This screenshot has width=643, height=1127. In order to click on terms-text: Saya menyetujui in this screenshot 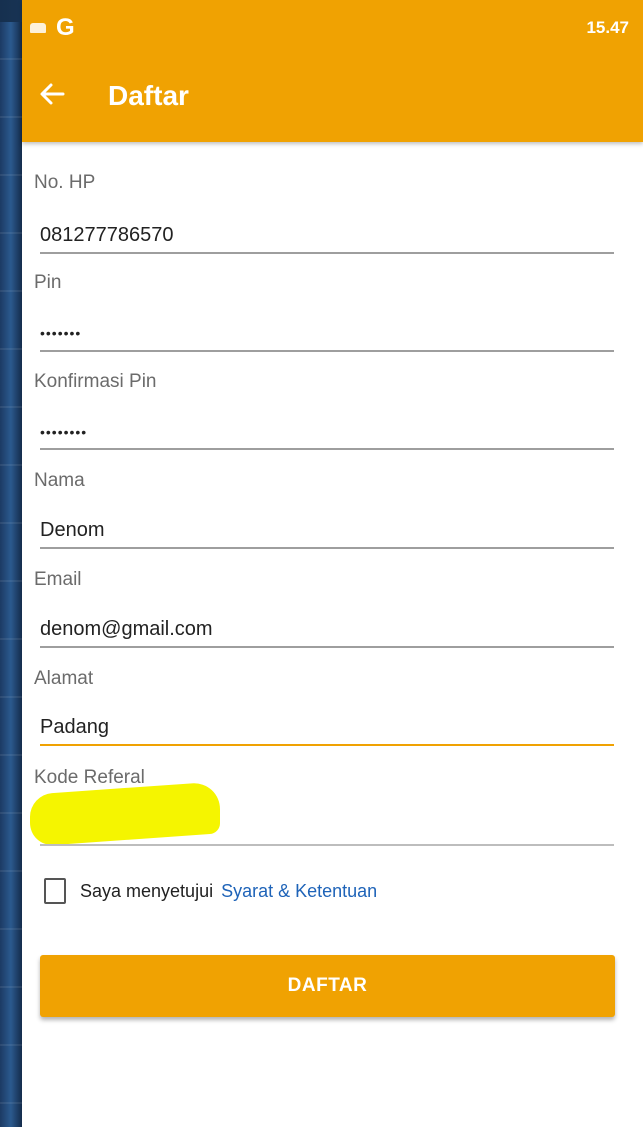, I will do `click(147, 890)`.